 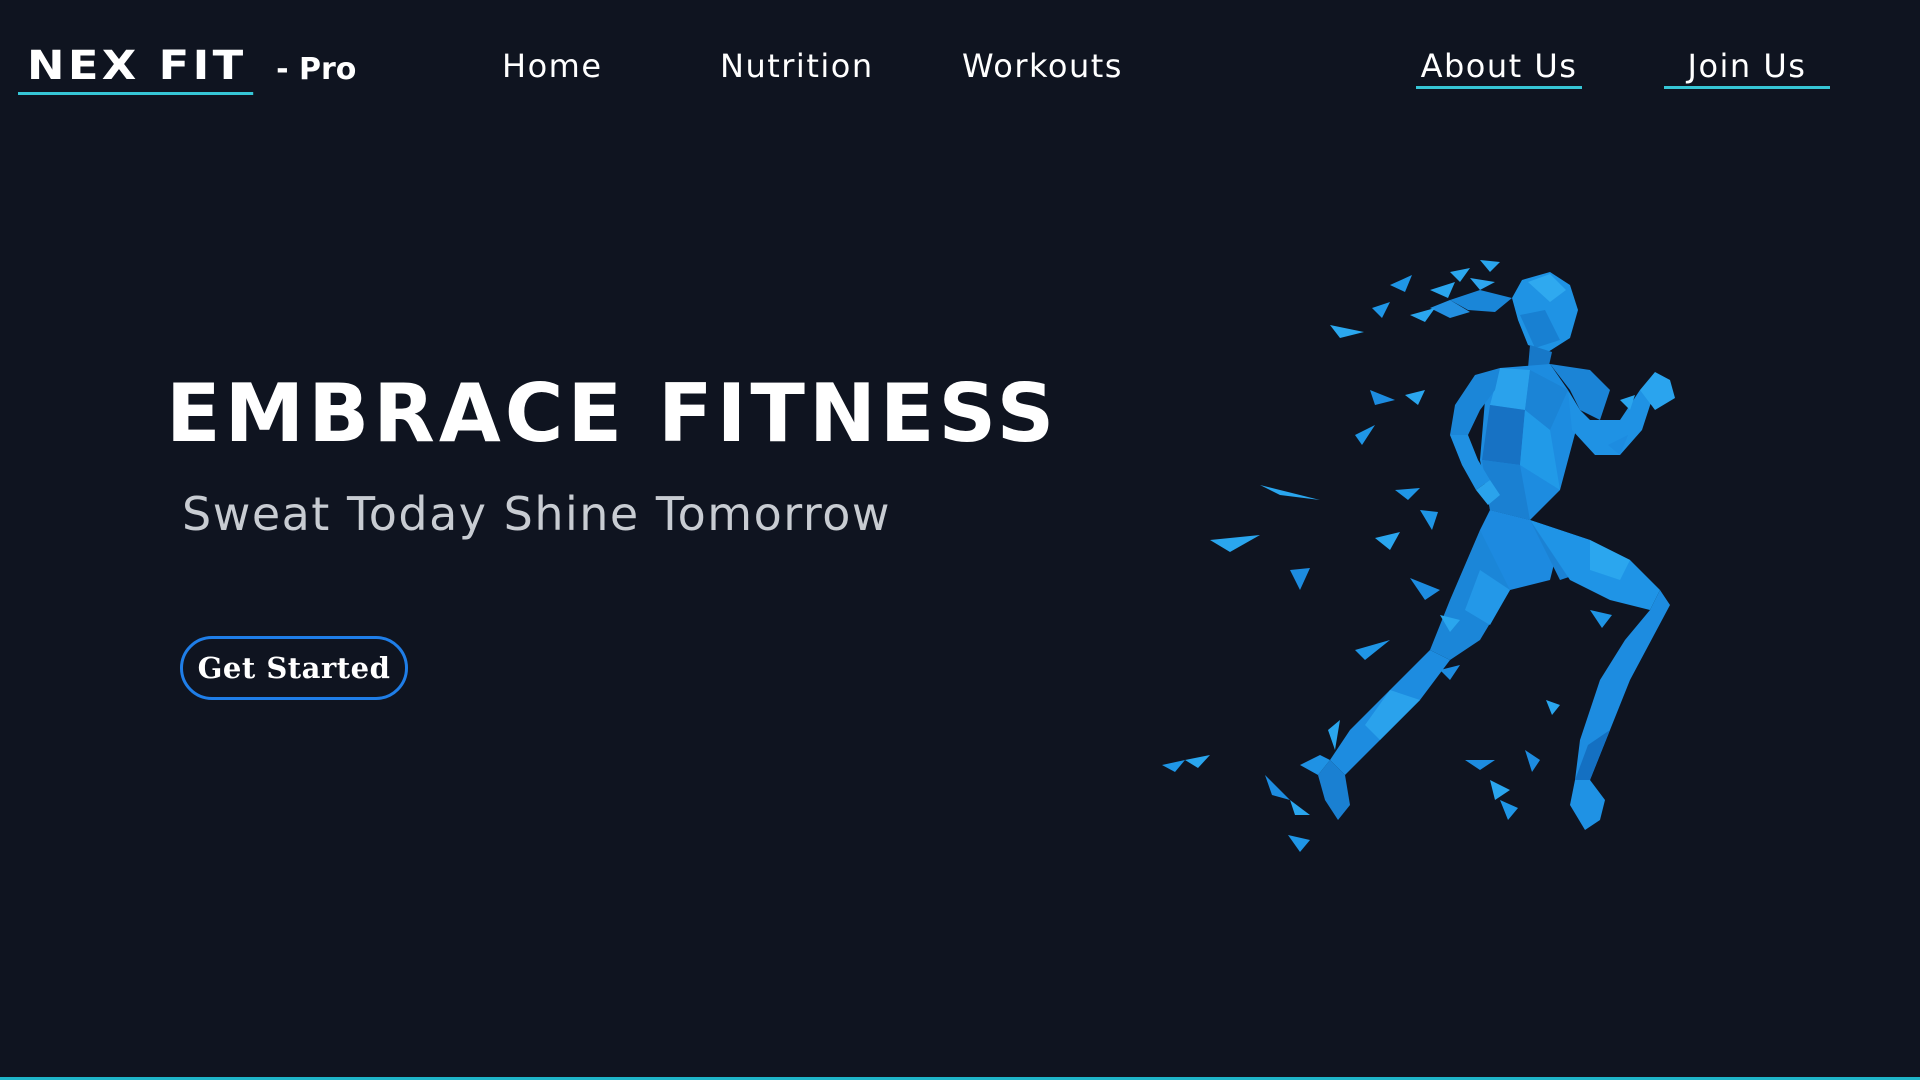 I want to click on nav-link-nutrition: Nutrition, so click(x=797, y=66).